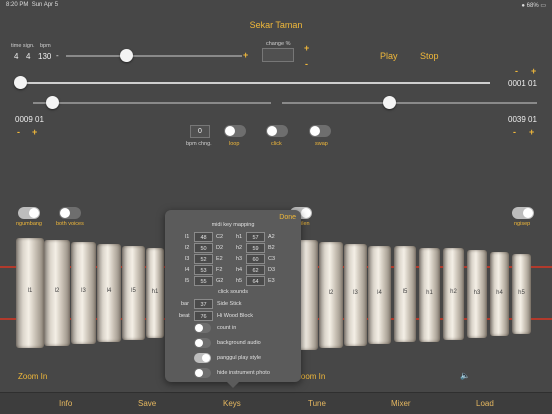 The width and height of the screenshot is (552, 414). Describe the element at coordinates (16, 56) in the screenshot. I see `time-sign-numerator: 4` at that location.